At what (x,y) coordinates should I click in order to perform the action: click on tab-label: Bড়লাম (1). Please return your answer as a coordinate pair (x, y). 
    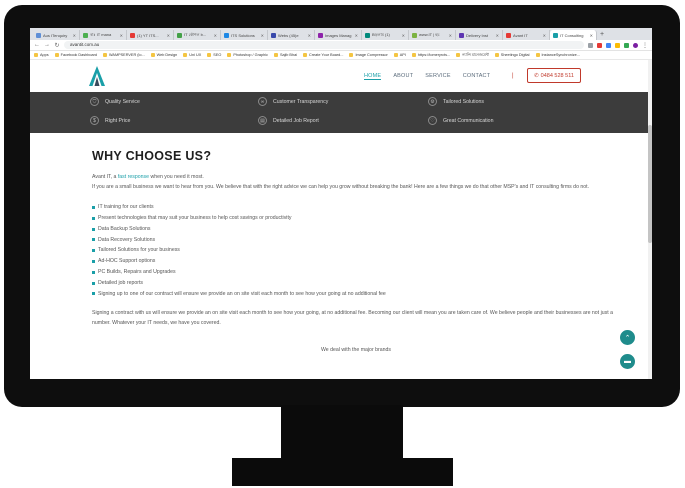
    Looking at the image, I should click on (381, 34).